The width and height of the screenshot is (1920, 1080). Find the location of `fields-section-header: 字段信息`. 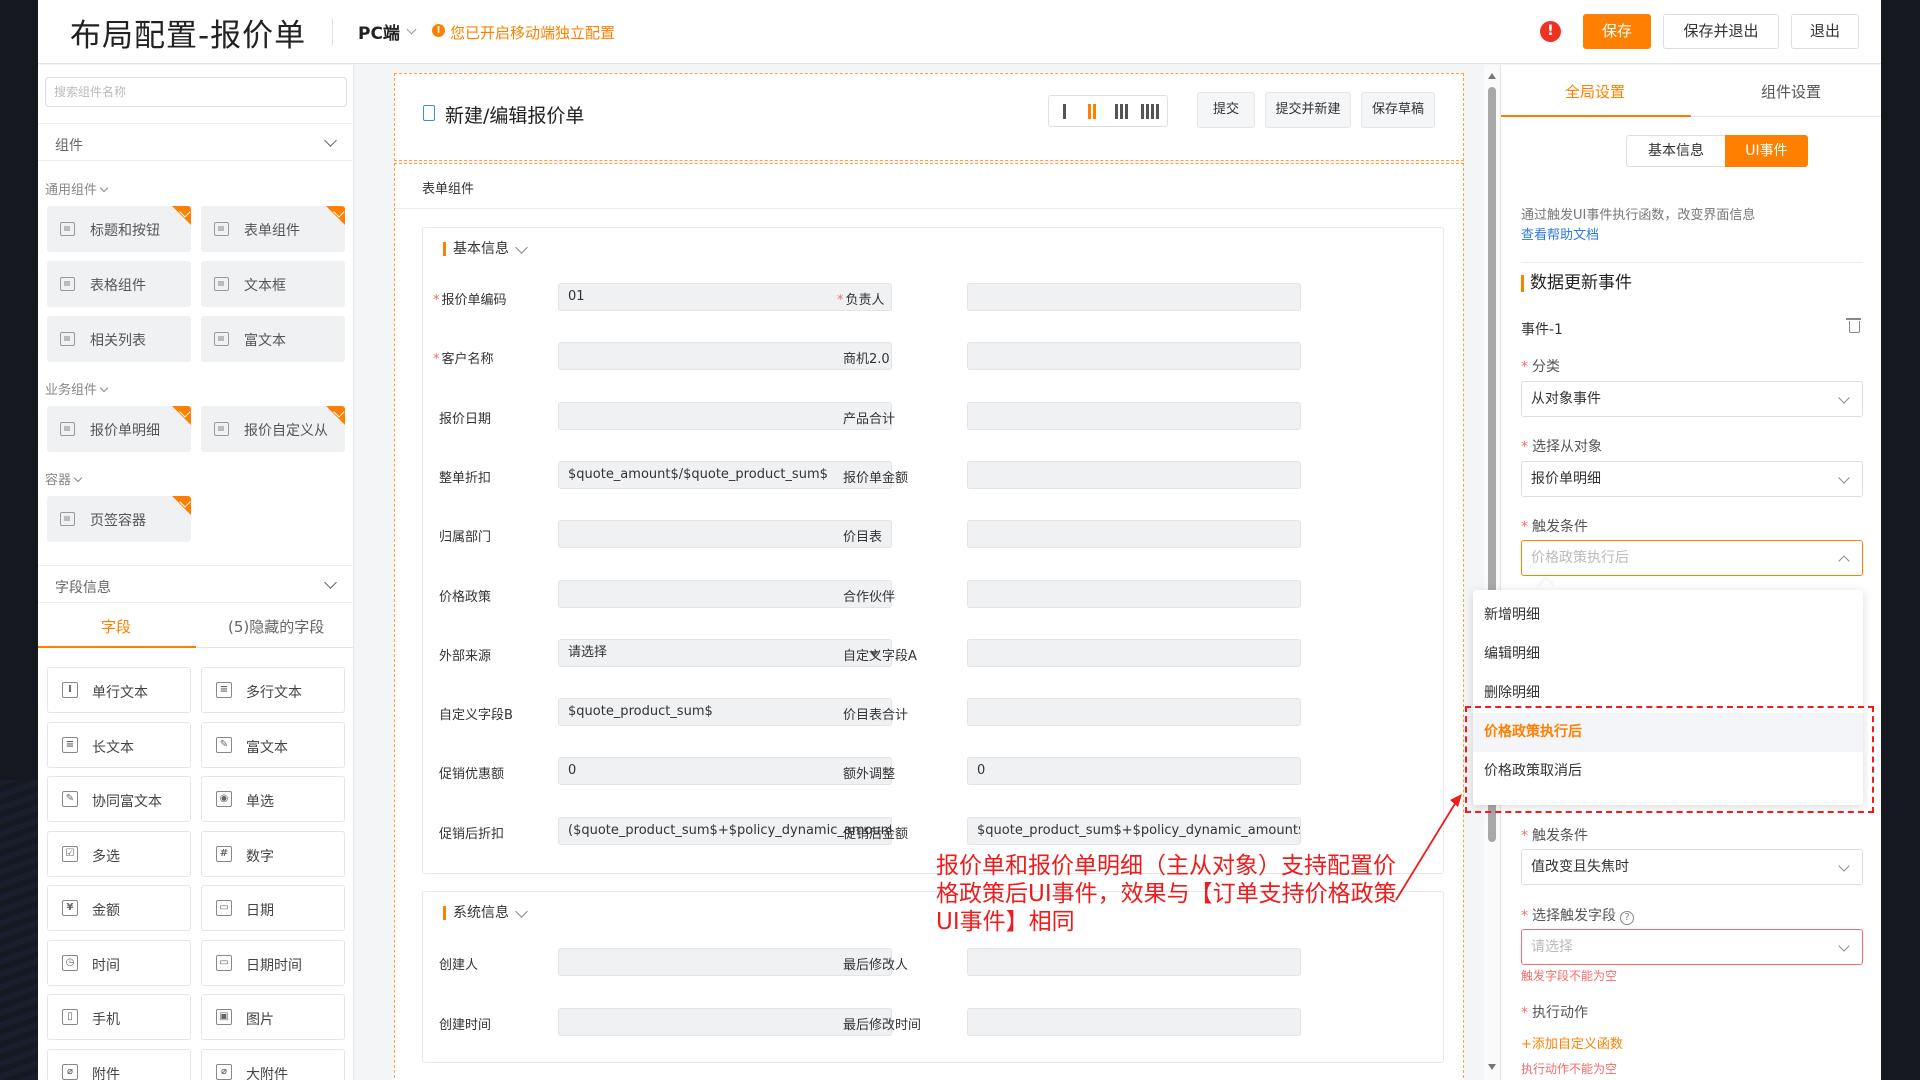

fields-section-header: 字段信息 is located at coordinates (196, 584).